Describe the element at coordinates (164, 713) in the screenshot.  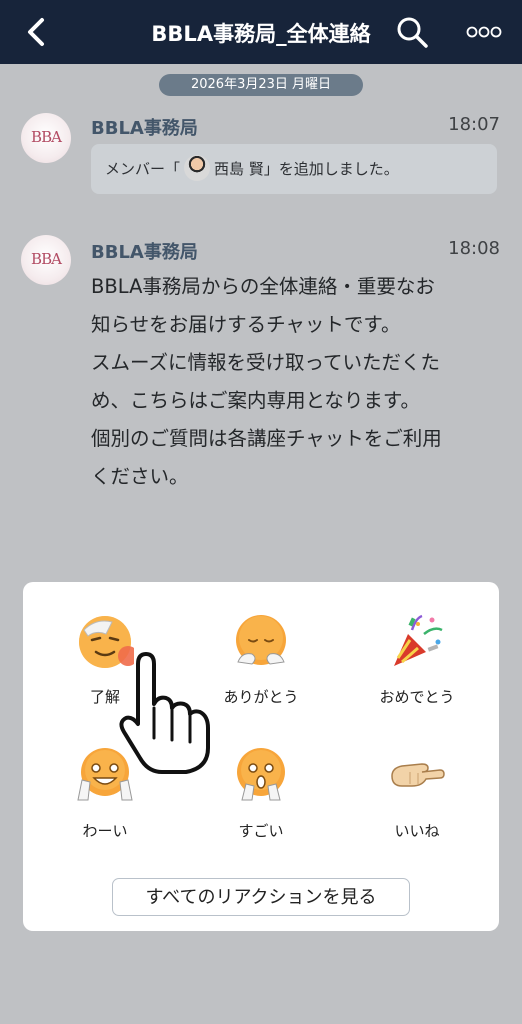
I see `tap-hand-icon` at that location.